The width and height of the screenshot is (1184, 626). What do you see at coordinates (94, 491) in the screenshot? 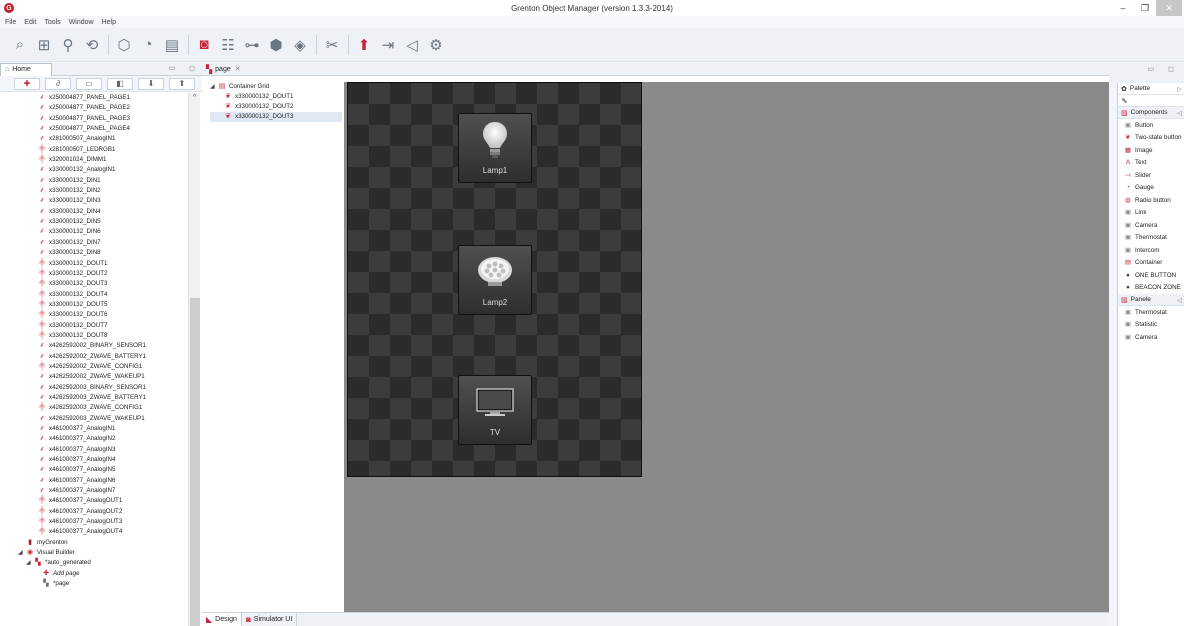
I see `tree-item: ⸙ x461000377_AnalogIN7` at bounding box center [94, 491].